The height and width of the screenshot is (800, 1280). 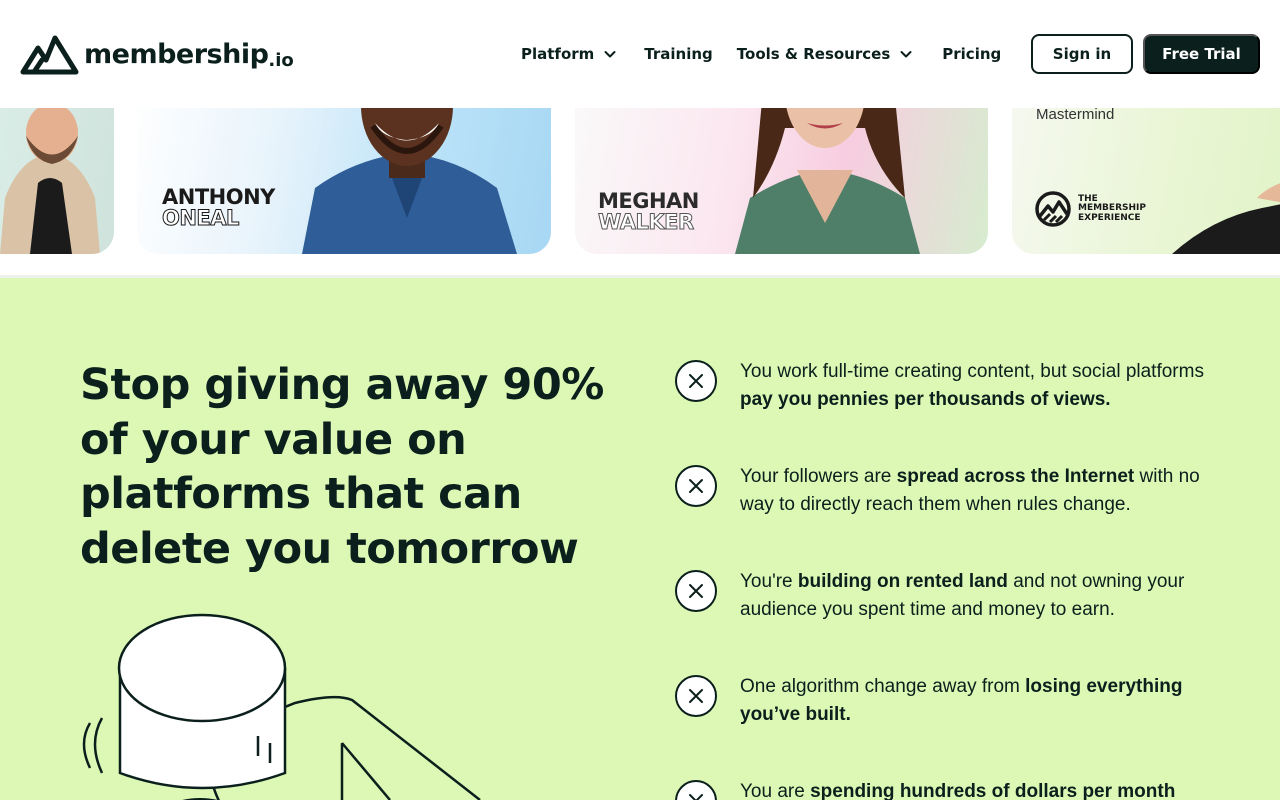 What do you see at coordinates (883, 686) in the screenshot?
I see `pain-text-regular: One algorithm change away from` at bounding box center [883, 686].